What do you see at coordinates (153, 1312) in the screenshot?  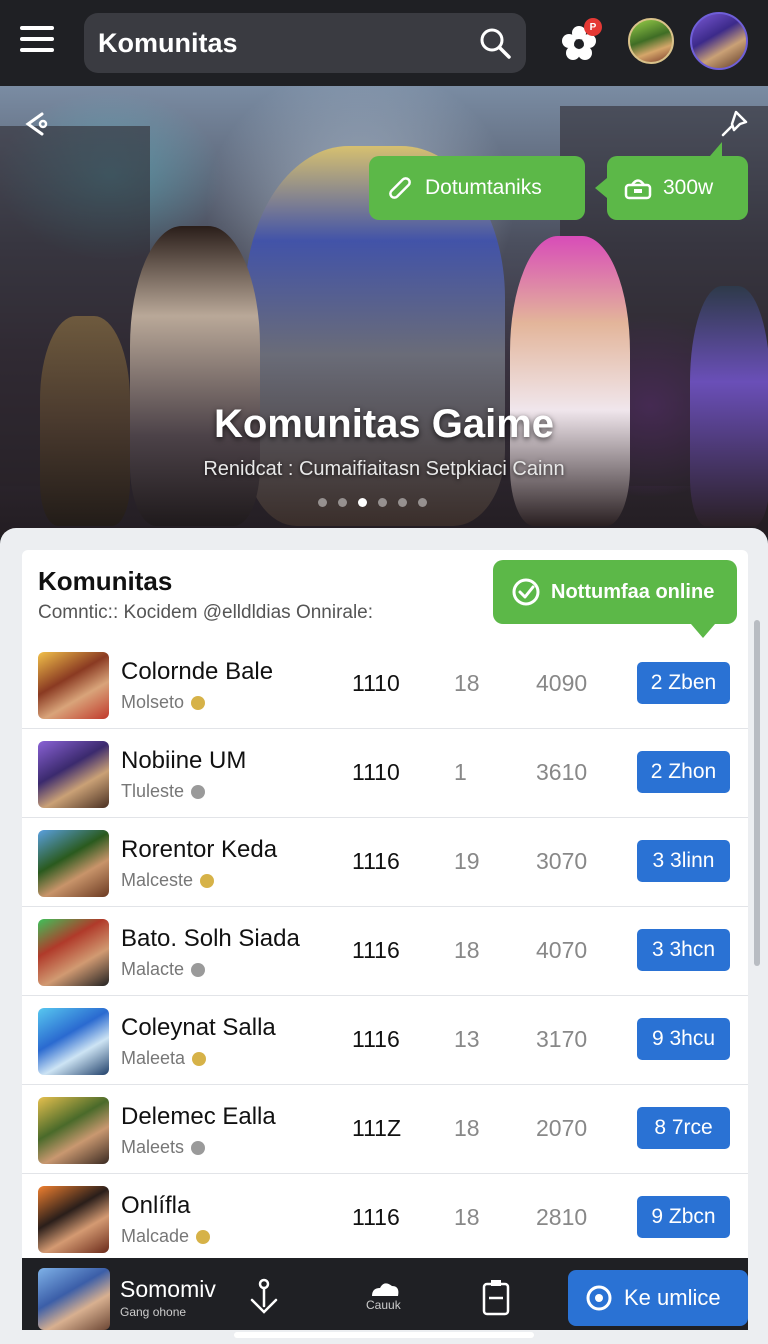 I see `current-player-subtitle: Gang ohone` at bounding box center [153, 1312].